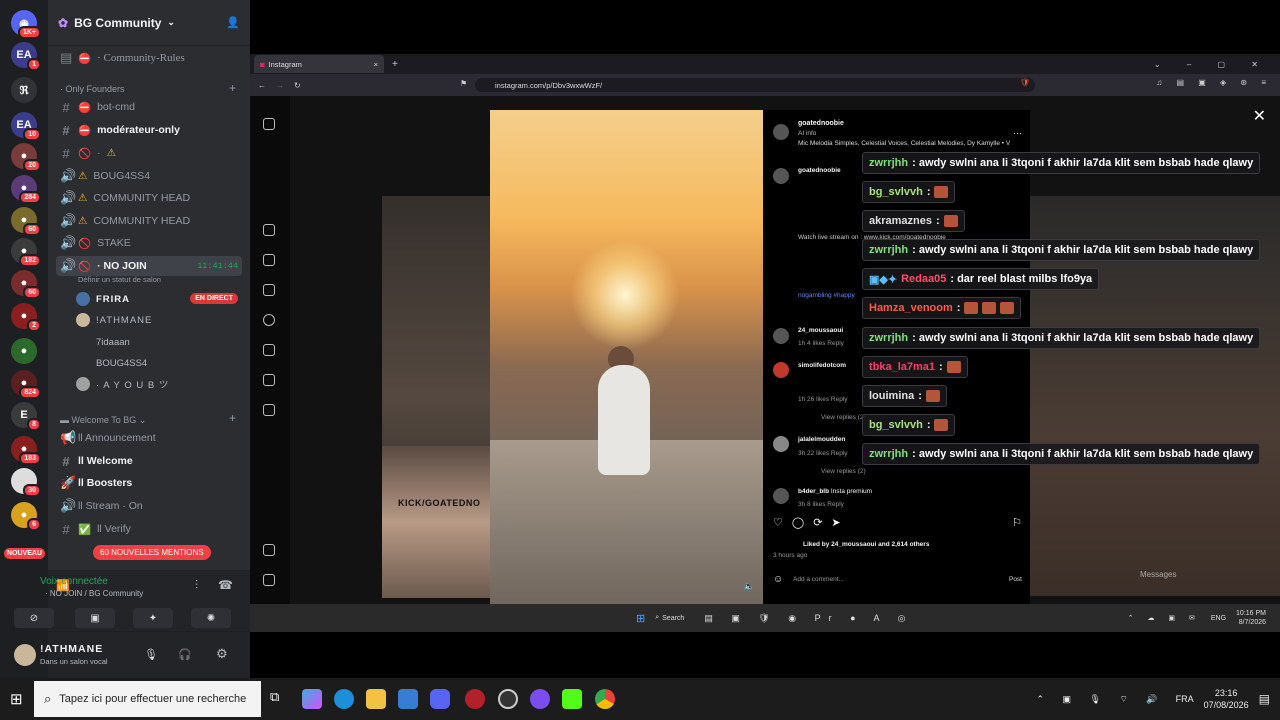 This screenshot has width=1280, height=720. I want to click on liked-by: Liked by 24_moussaoui and 2,614 others, so click(866, 544).